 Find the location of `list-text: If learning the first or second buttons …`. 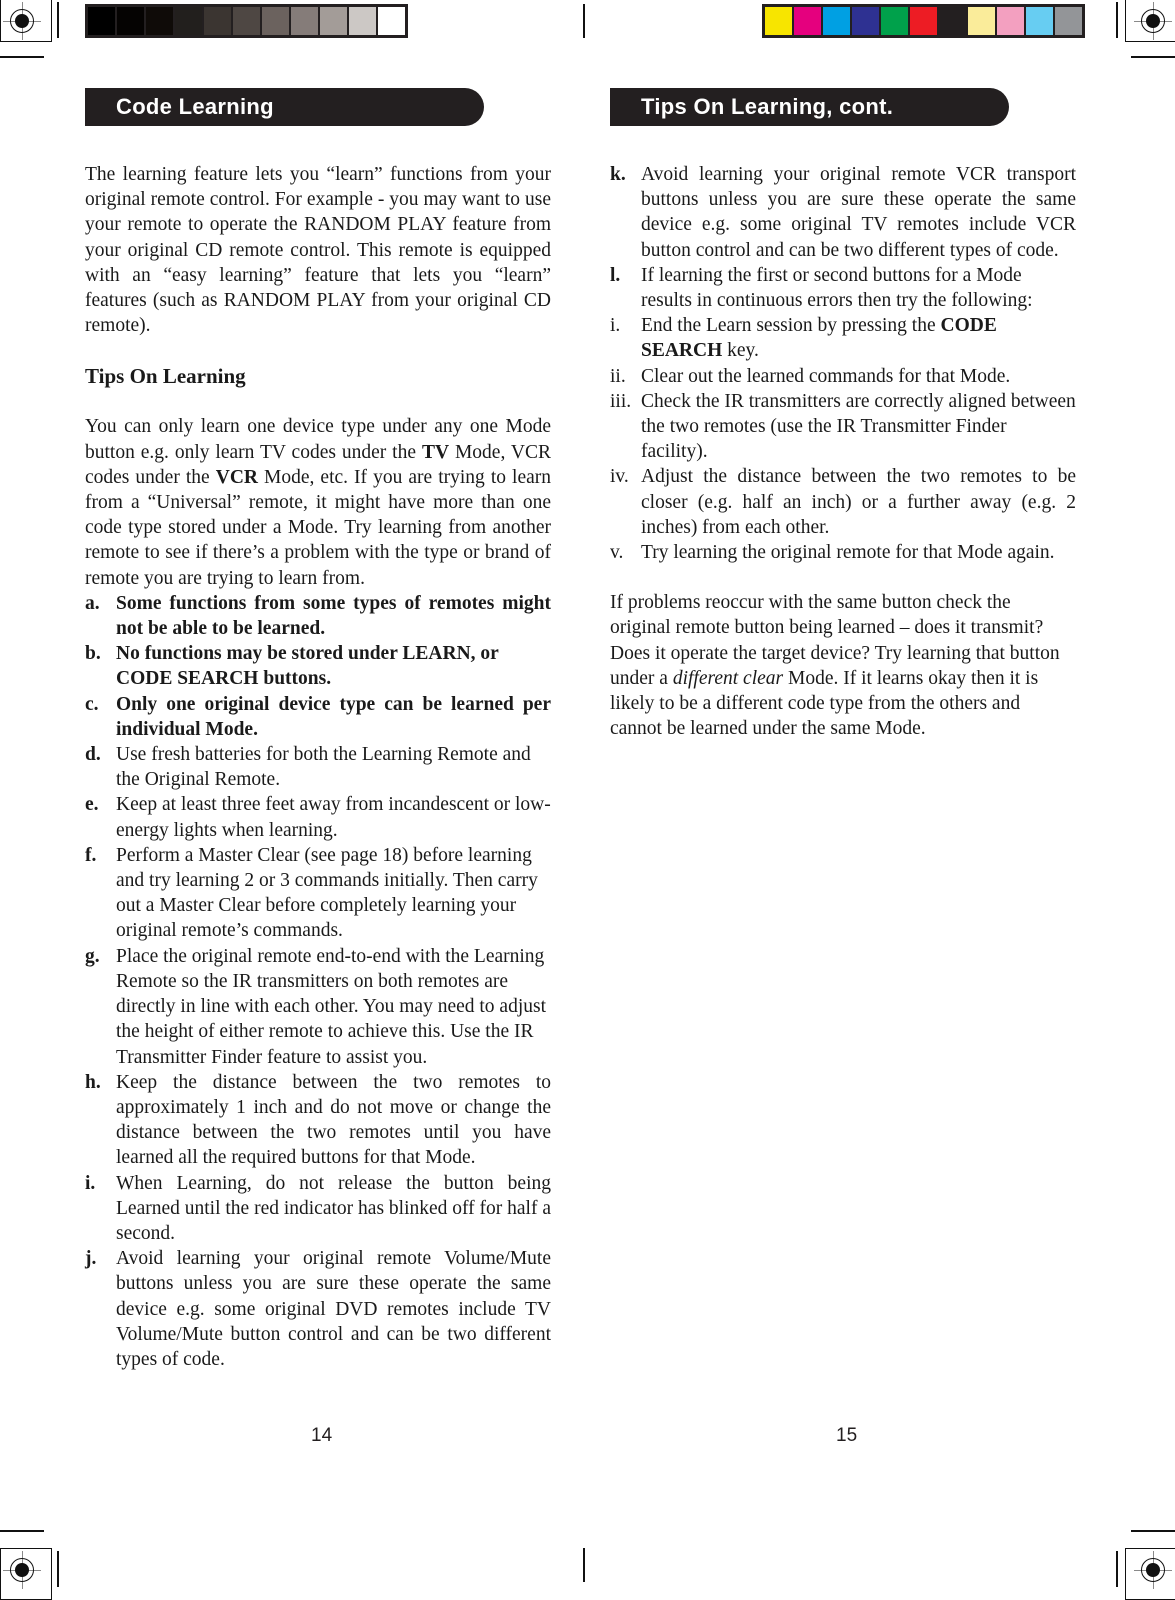

list-text: If learning the first or second buttons … is located at coordinates (837, 288).